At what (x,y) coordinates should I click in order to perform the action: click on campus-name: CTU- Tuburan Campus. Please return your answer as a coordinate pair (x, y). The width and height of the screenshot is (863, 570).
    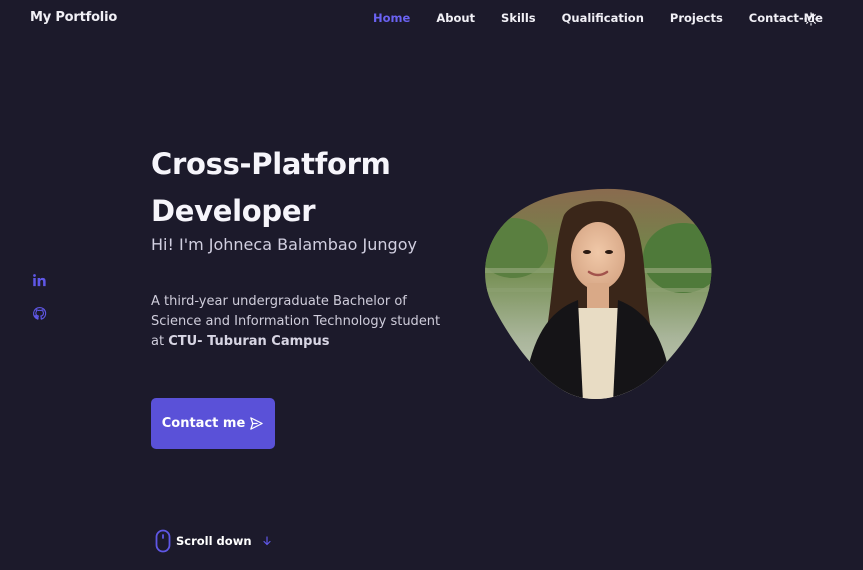
    Looking at the image, I should click on (249, 341).